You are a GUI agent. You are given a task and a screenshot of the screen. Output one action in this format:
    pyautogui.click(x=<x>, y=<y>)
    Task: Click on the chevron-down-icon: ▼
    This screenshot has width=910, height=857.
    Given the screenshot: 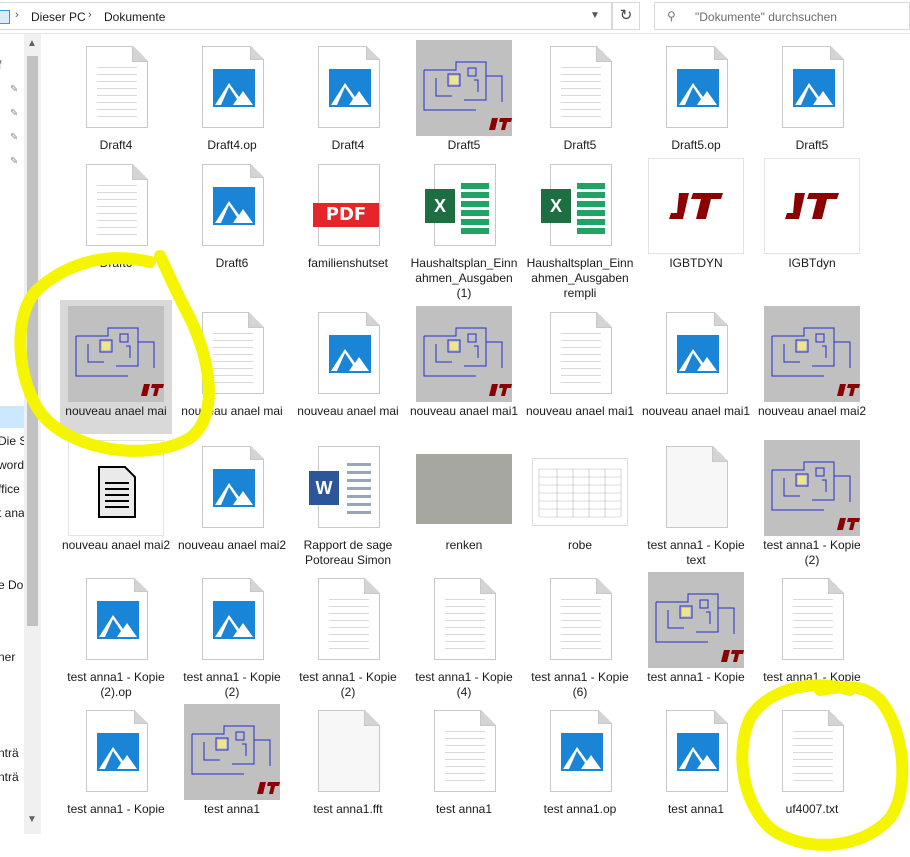 What is the action you would take?
    pyautogui.click(x=595, y=15)
    